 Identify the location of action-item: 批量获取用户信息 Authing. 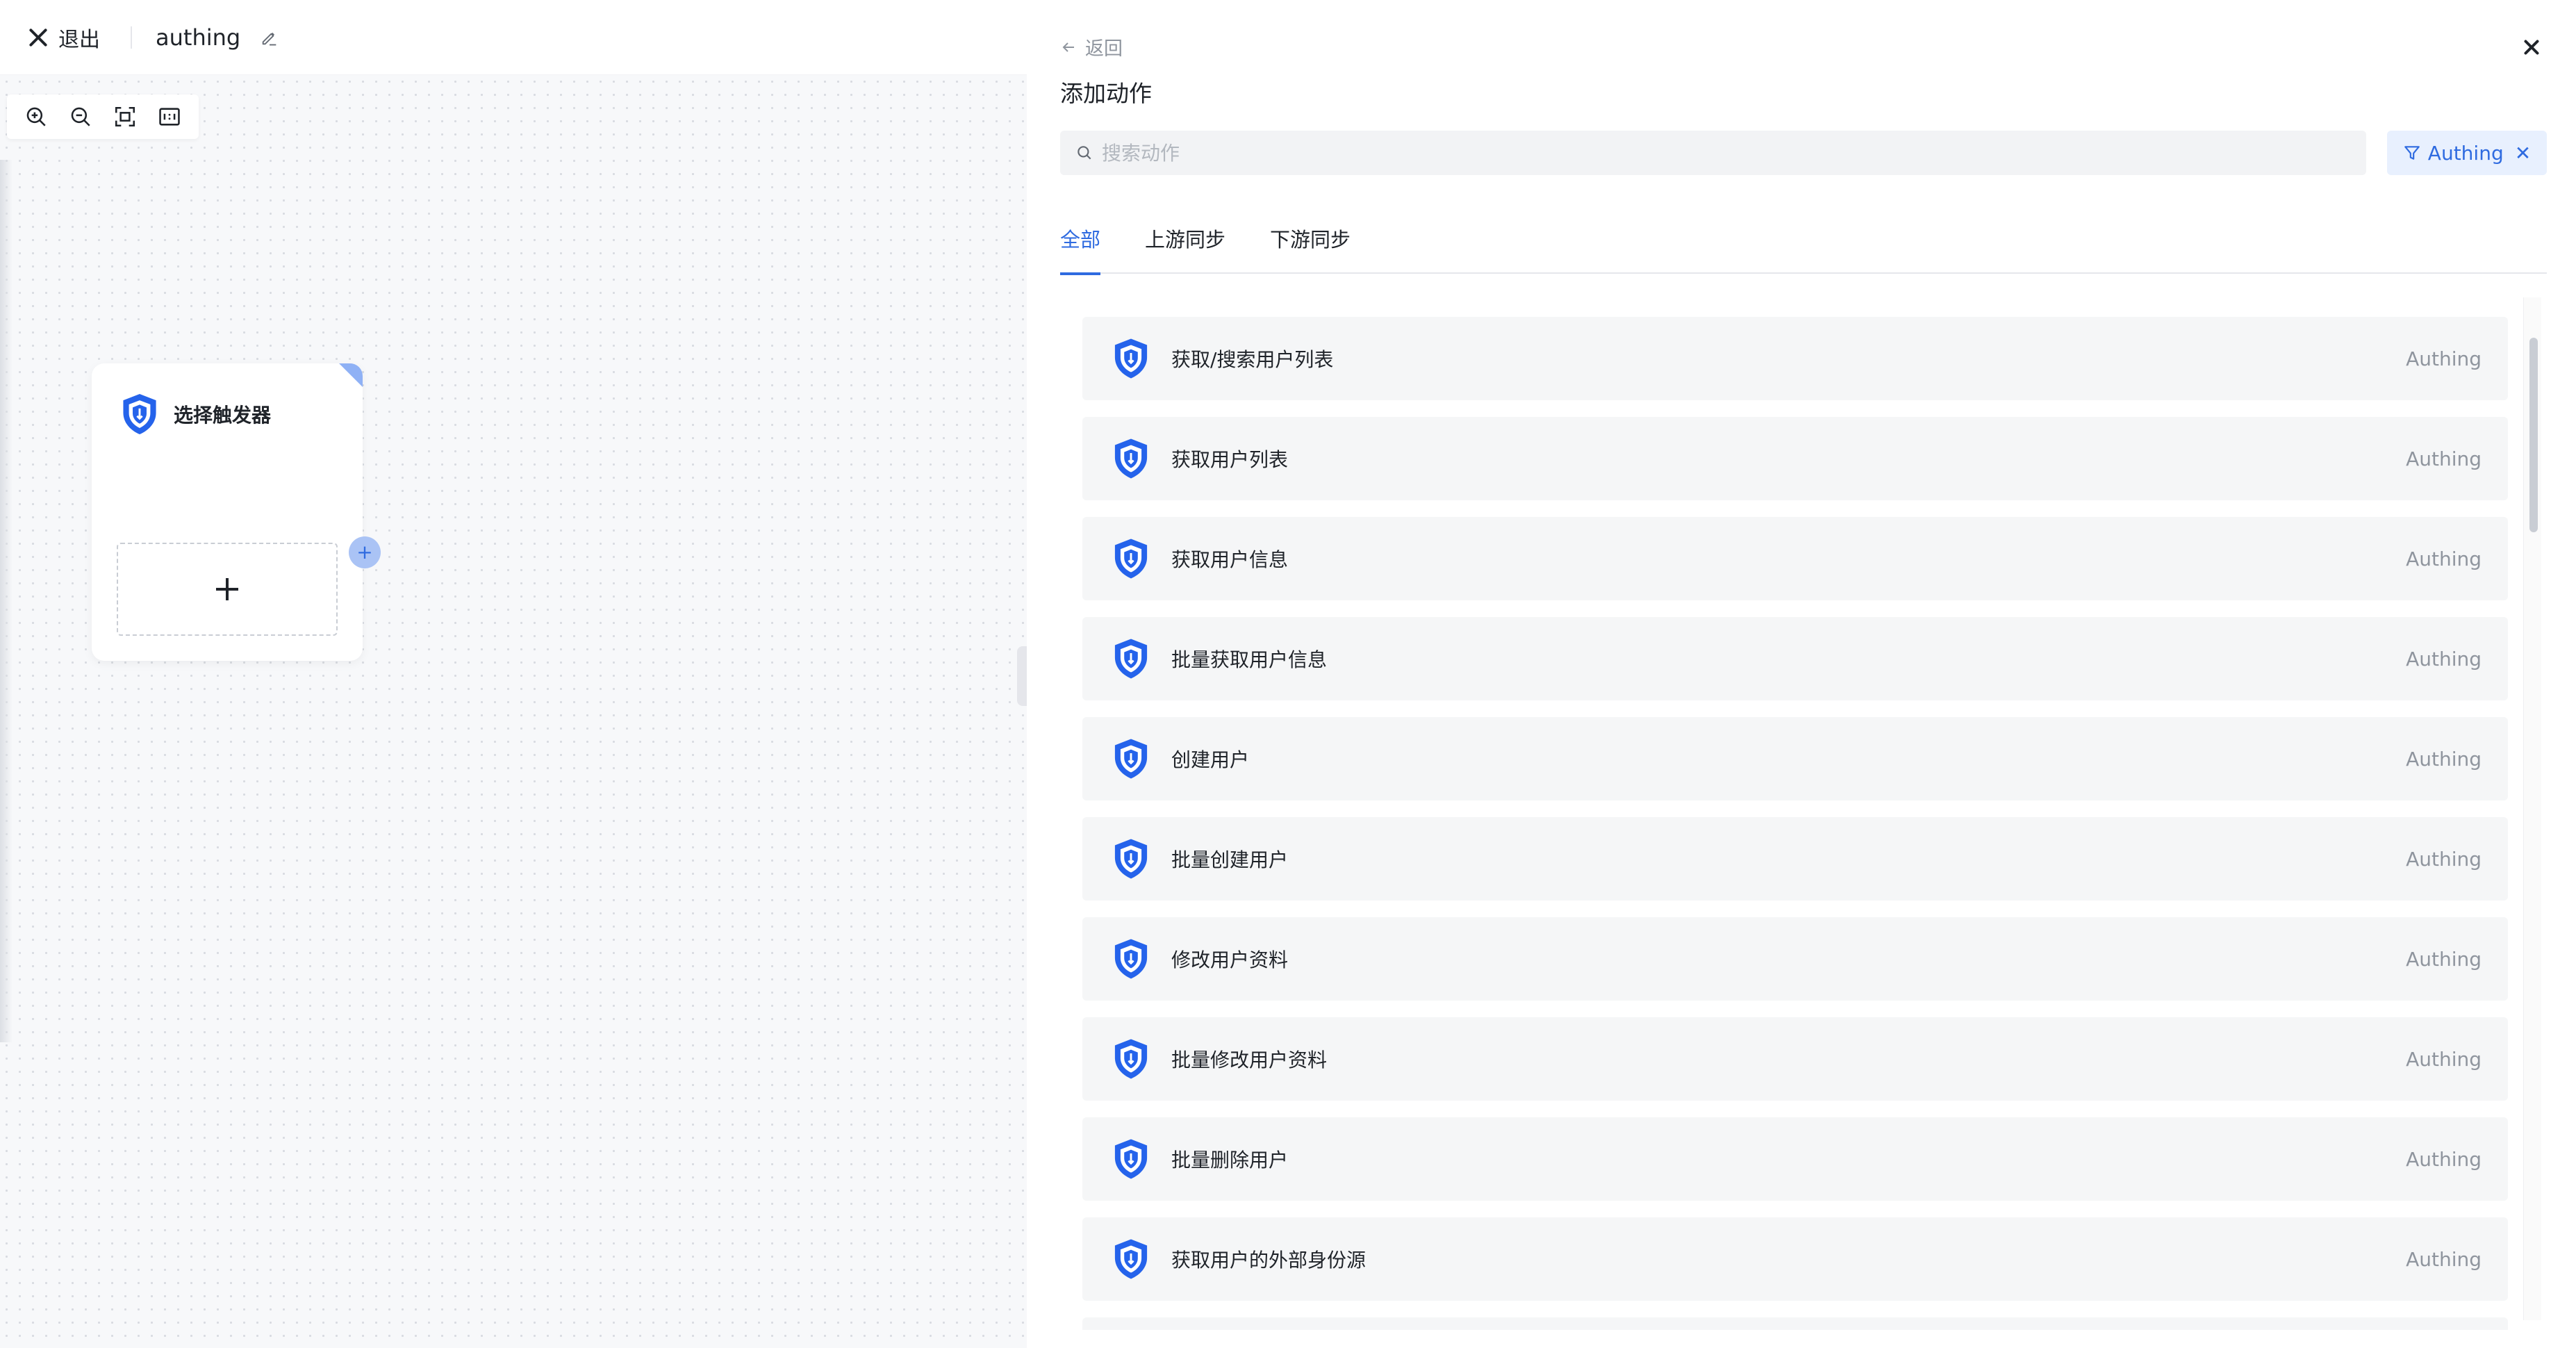
(1795, 658).